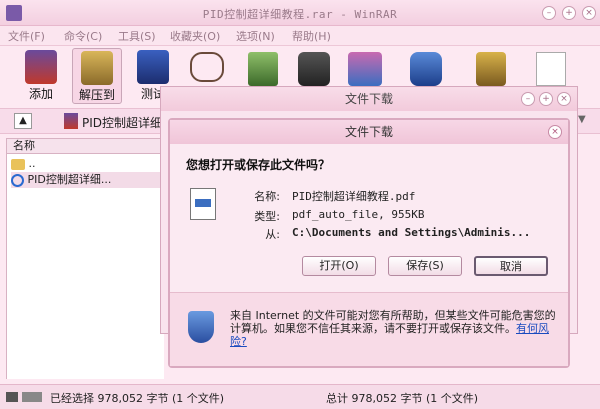 This screenshot has height=409, width=600. I want to click on close-button: ×, so click(589, 13).